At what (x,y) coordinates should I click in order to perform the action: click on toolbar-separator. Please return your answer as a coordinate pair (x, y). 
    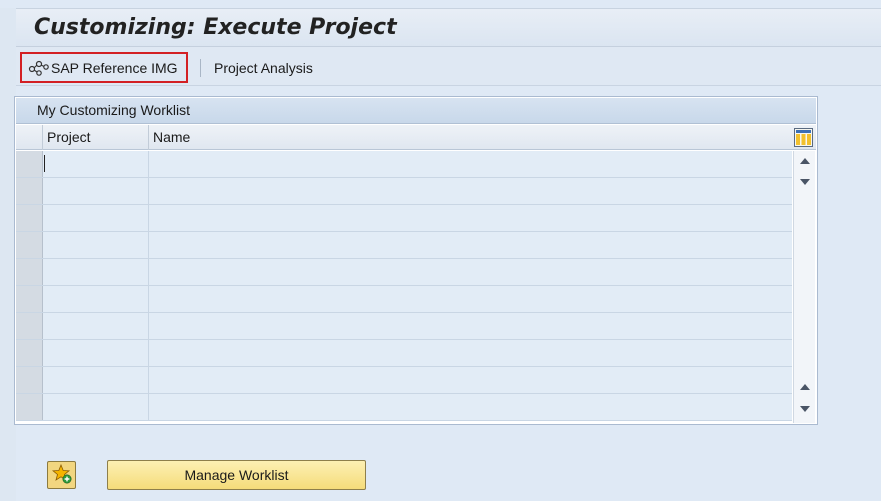
    Looking at the image, I should click on (200, 68).